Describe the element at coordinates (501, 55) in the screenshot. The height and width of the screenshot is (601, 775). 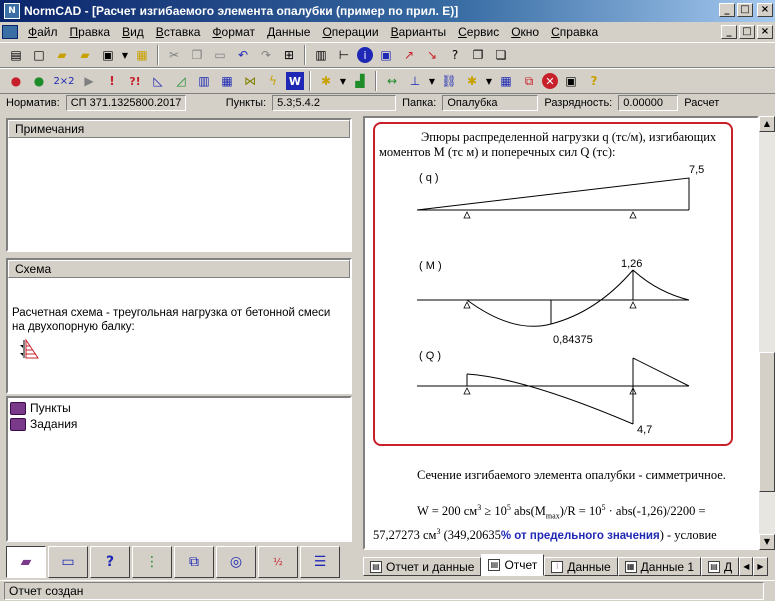
I see `about-icon: ❏` at that location.